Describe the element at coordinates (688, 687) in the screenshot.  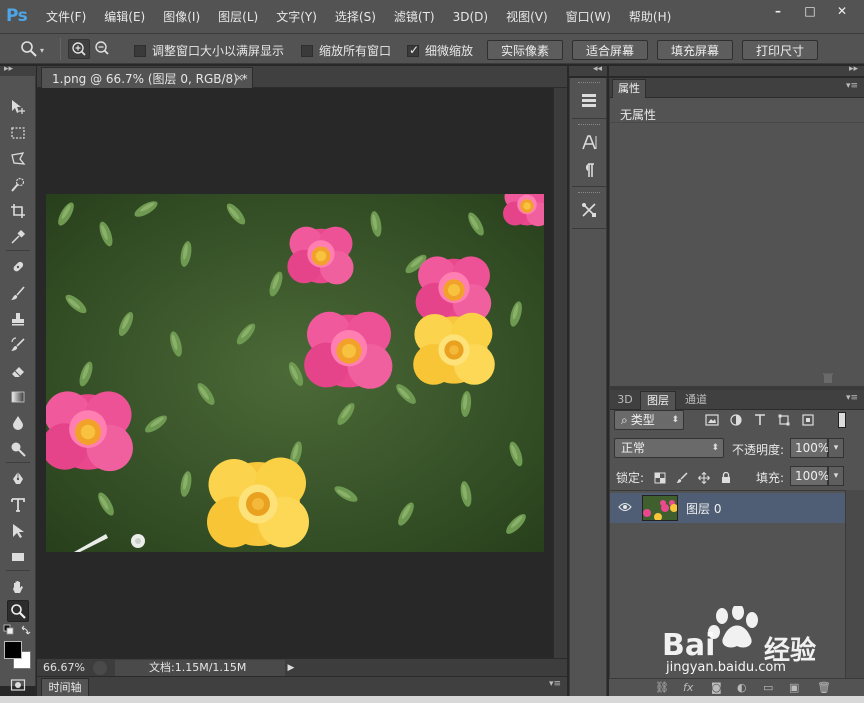
I see `layer-style-fx-icon: fx` at that location.